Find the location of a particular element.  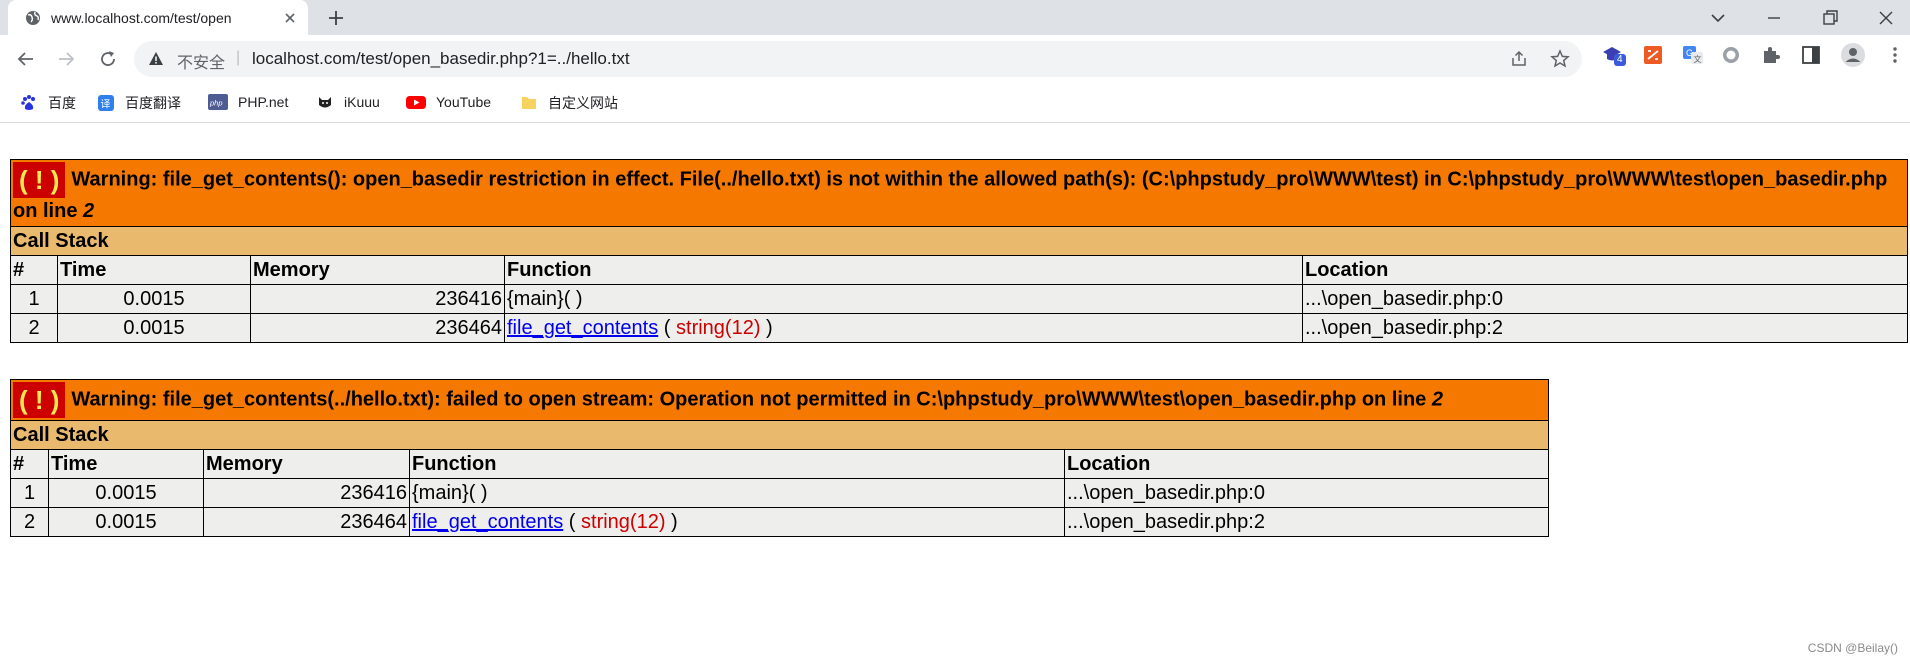

google-translate-icon: G 文 is located at coordinates (1693, 55).